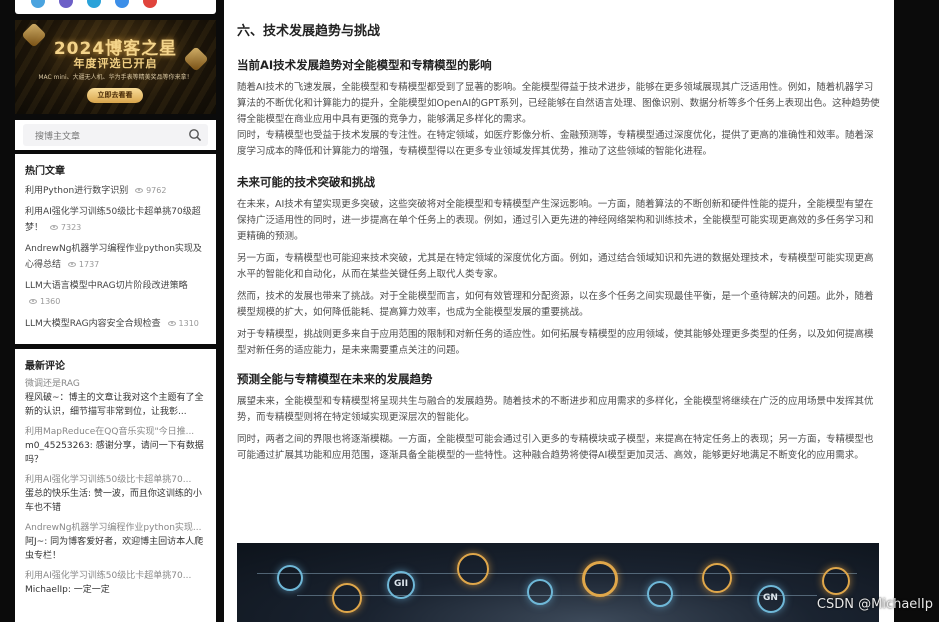 This screenshot has width=939, height=622. I want to click on comment-body: 蛋总的快乐生活: 赞一波，而且你这训练的小车也不错, so click(113, 501).